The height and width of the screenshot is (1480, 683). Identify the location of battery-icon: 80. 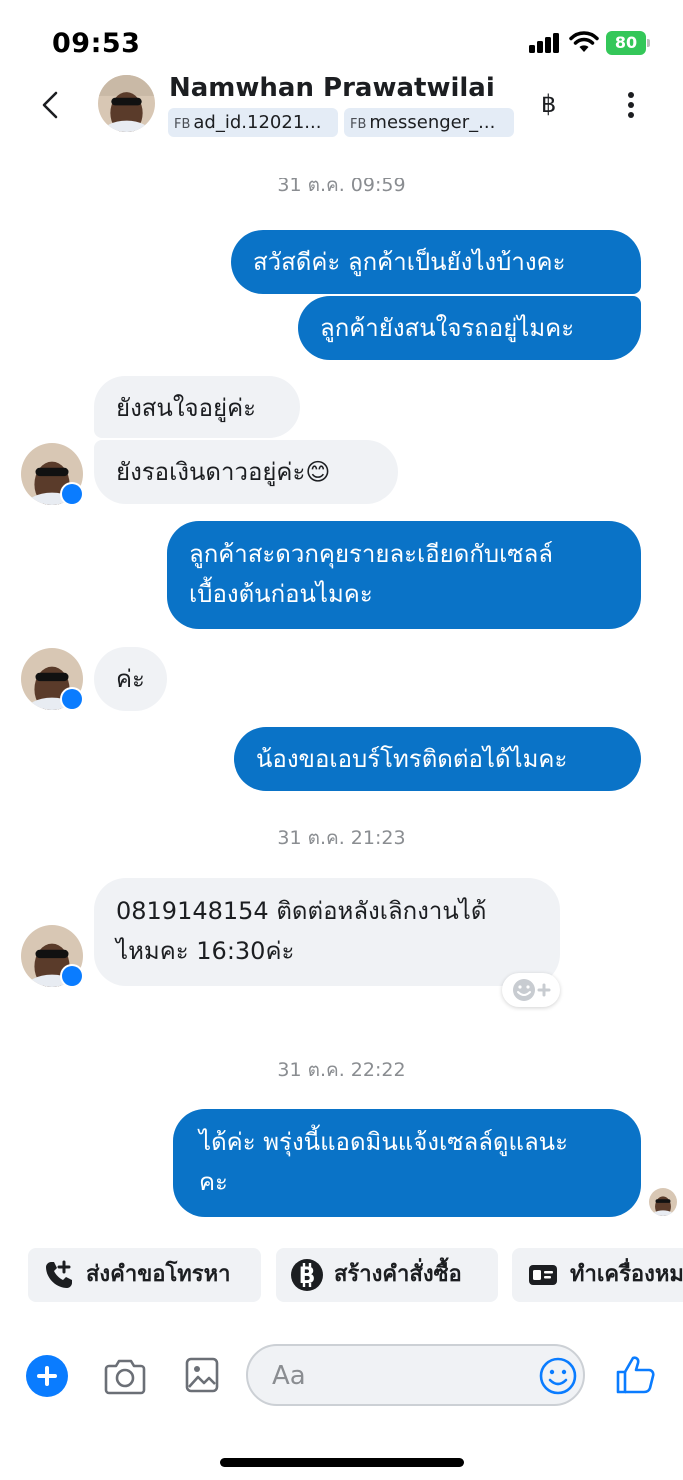
(628, 43).